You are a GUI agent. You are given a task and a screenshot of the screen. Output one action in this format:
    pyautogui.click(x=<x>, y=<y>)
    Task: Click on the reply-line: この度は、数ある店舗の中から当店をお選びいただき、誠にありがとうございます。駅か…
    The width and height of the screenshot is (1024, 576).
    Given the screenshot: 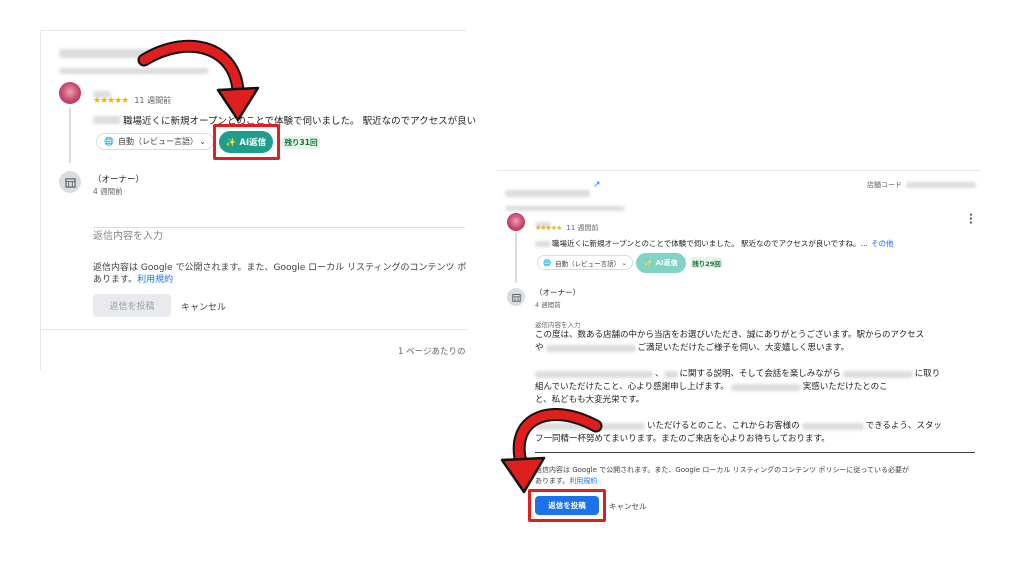 What is the action you would take?
    pyautogui.click(x=730, y=335)
    